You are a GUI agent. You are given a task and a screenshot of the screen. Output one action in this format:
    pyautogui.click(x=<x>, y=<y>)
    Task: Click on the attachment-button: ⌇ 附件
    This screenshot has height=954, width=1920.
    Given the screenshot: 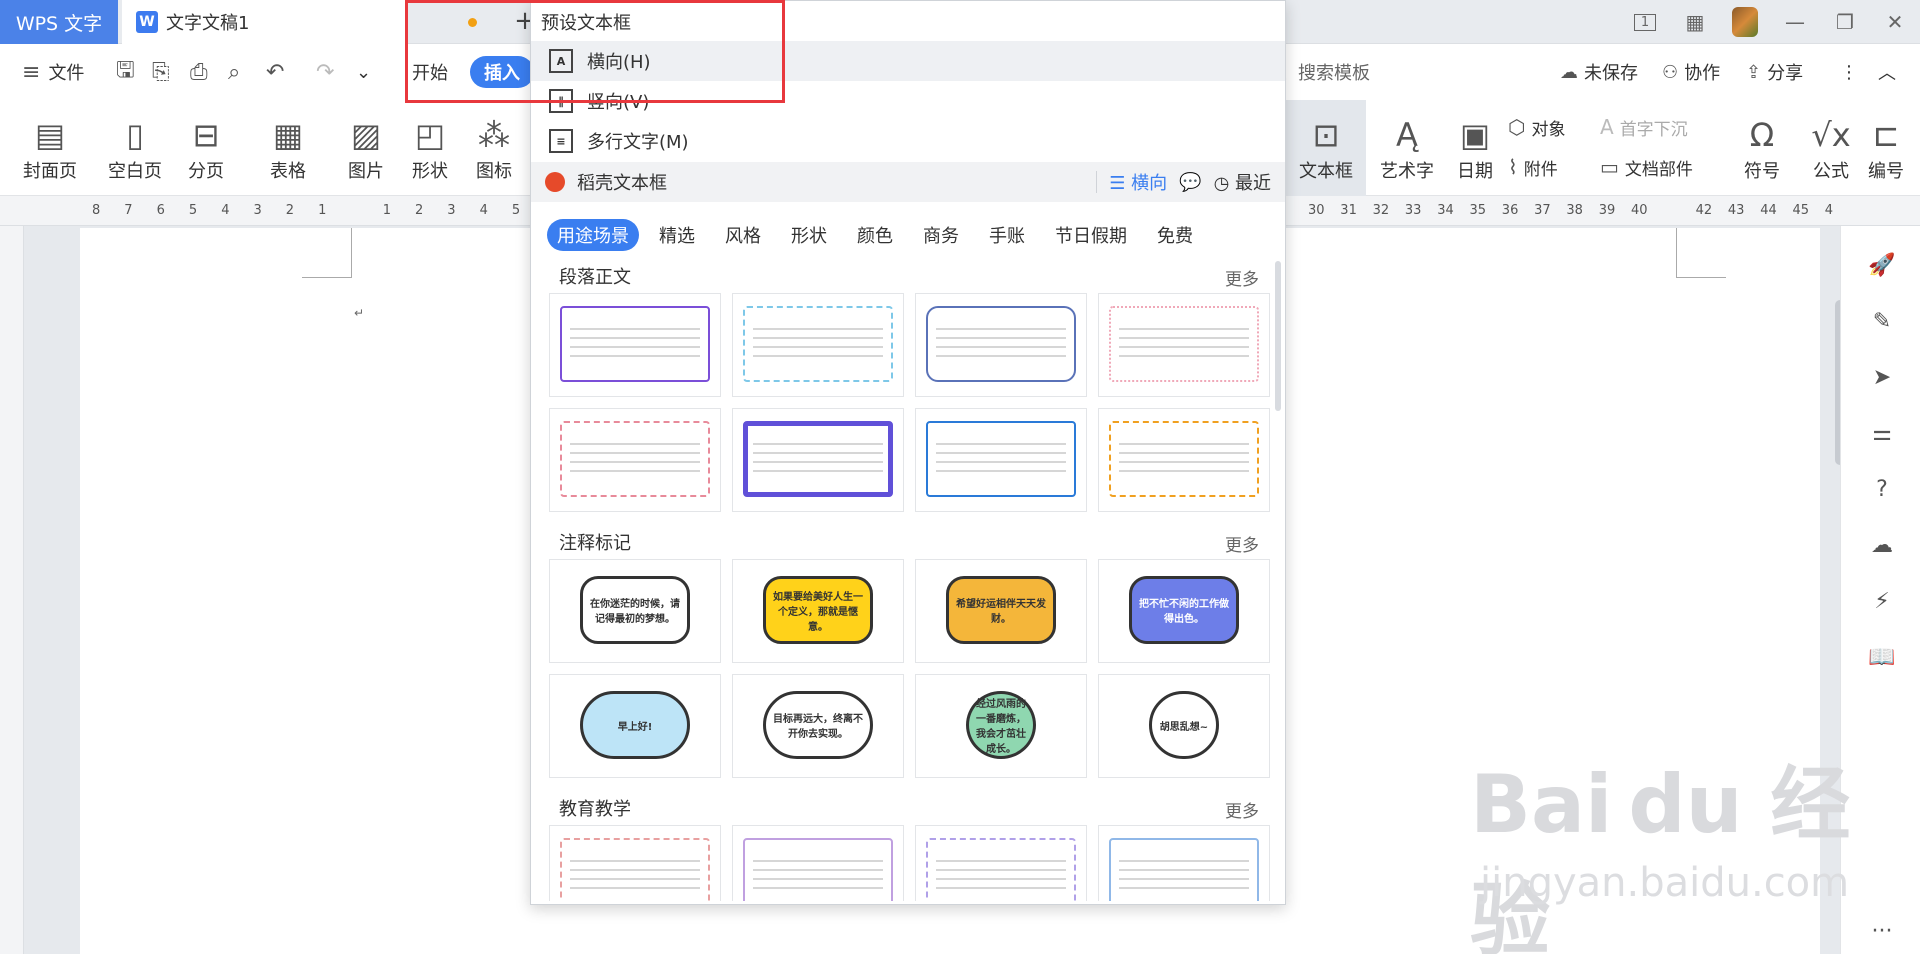 What is the action you would take?
    pyautogui.click(x=1533, y=167)
    